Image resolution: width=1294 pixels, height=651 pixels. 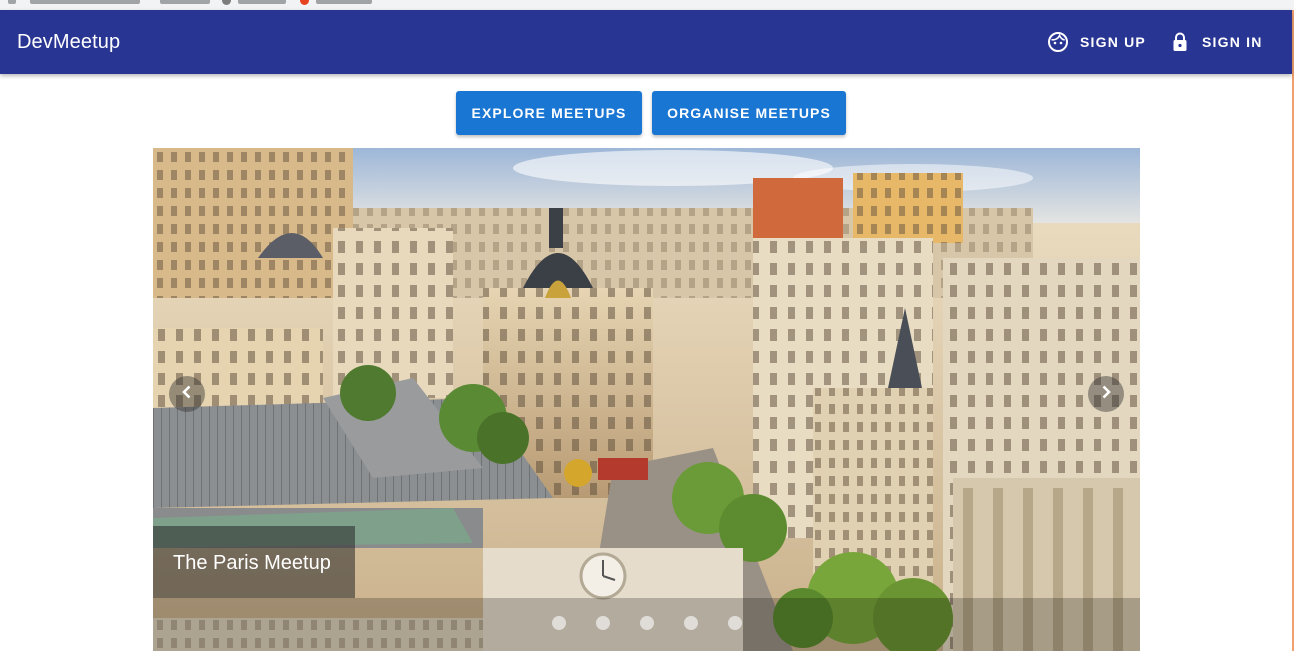 I want to click on sign-in-label: SIGN IN, so click(x=1232, y=42).